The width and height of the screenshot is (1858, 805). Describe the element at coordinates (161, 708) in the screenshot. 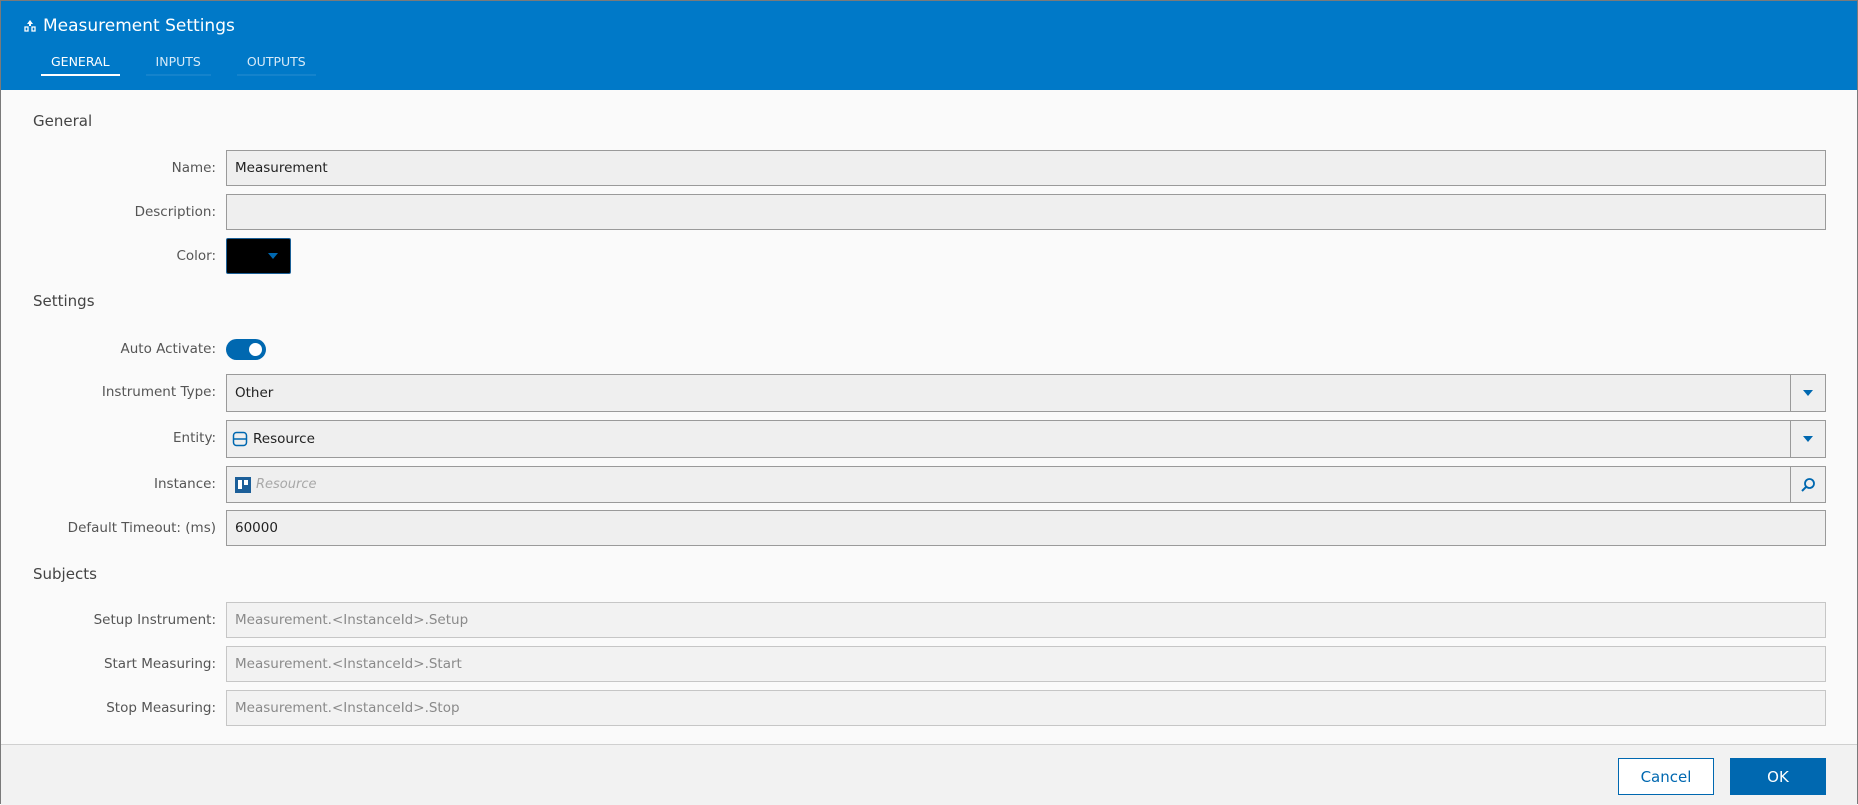

I see `stop-measuring-label: Stop Measuring:` at that location.